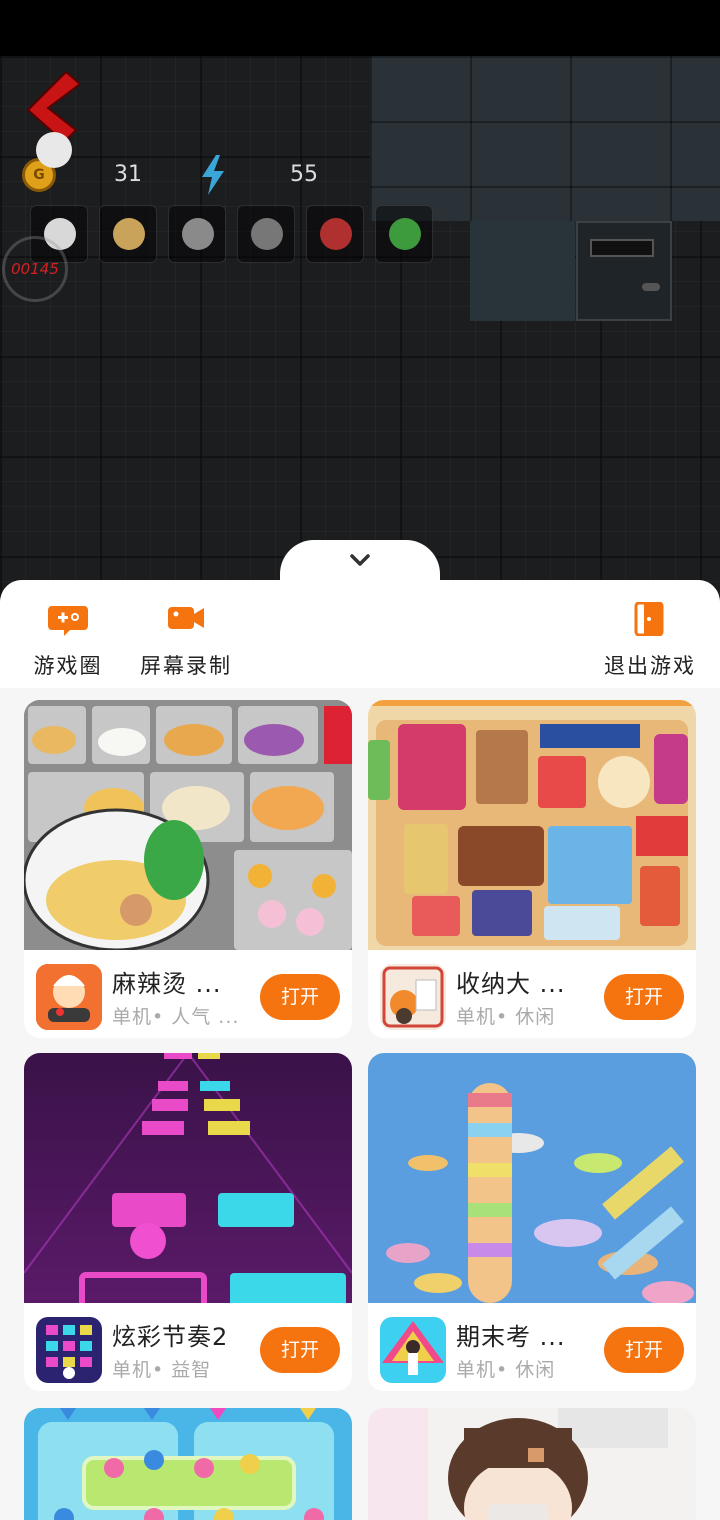 The image size is (720, 1520). I want to click on timer: 00145, so click(35, 269).